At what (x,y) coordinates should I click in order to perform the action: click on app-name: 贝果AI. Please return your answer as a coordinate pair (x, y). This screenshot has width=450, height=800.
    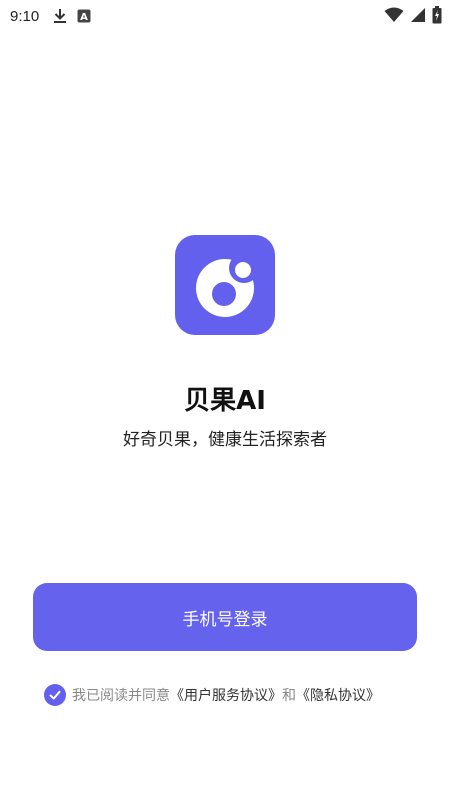
    Looking at the image, I should click on (225, 401).